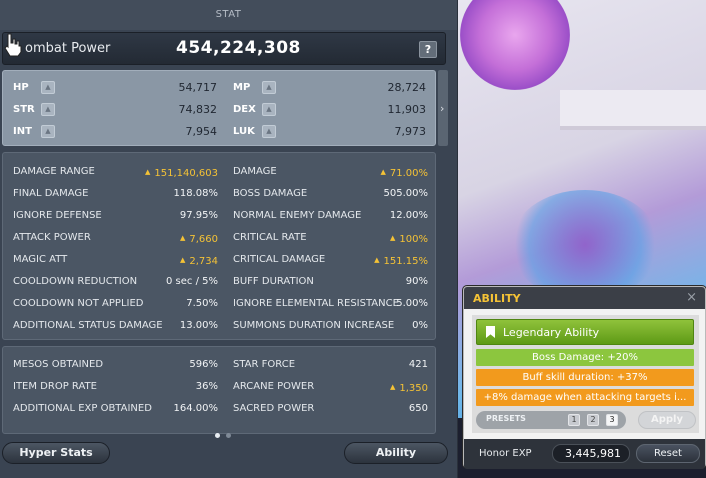  What do you see at coordinates (330, 365) in the screenshot?
I see `stat-row: STAR FORCE 421` at bounding box center [330, 365].